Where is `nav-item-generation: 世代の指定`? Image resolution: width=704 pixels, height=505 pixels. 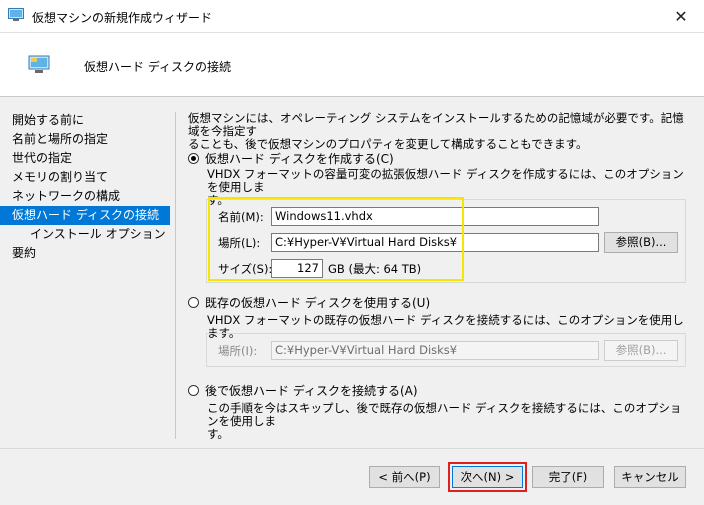
nav-item-generation: 世代の指定 is located at coordinates (88, 158).